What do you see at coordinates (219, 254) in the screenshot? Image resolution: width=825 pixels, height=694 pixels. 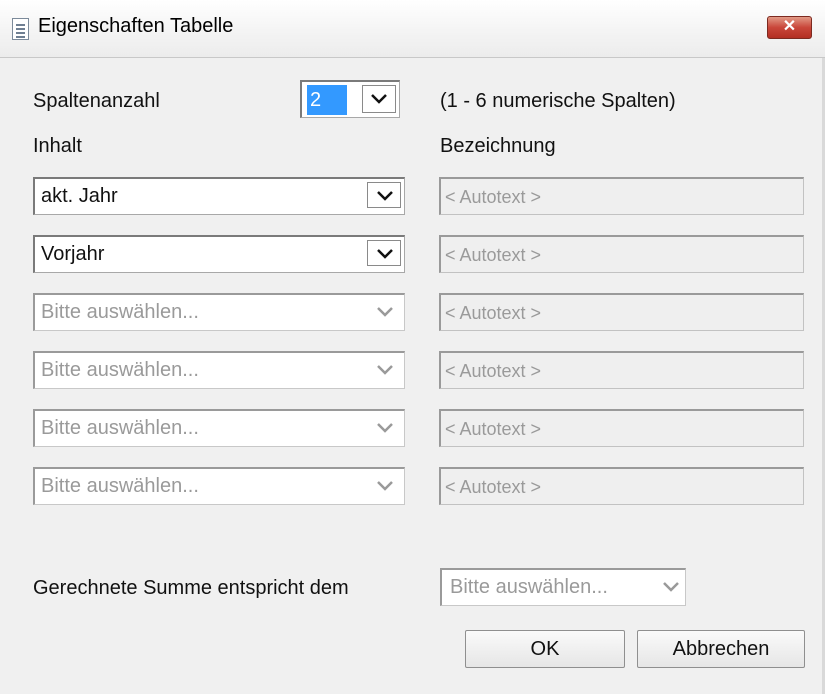 I see `inhalt-select-2: Vorjahr` at bounding box center [219, 254].